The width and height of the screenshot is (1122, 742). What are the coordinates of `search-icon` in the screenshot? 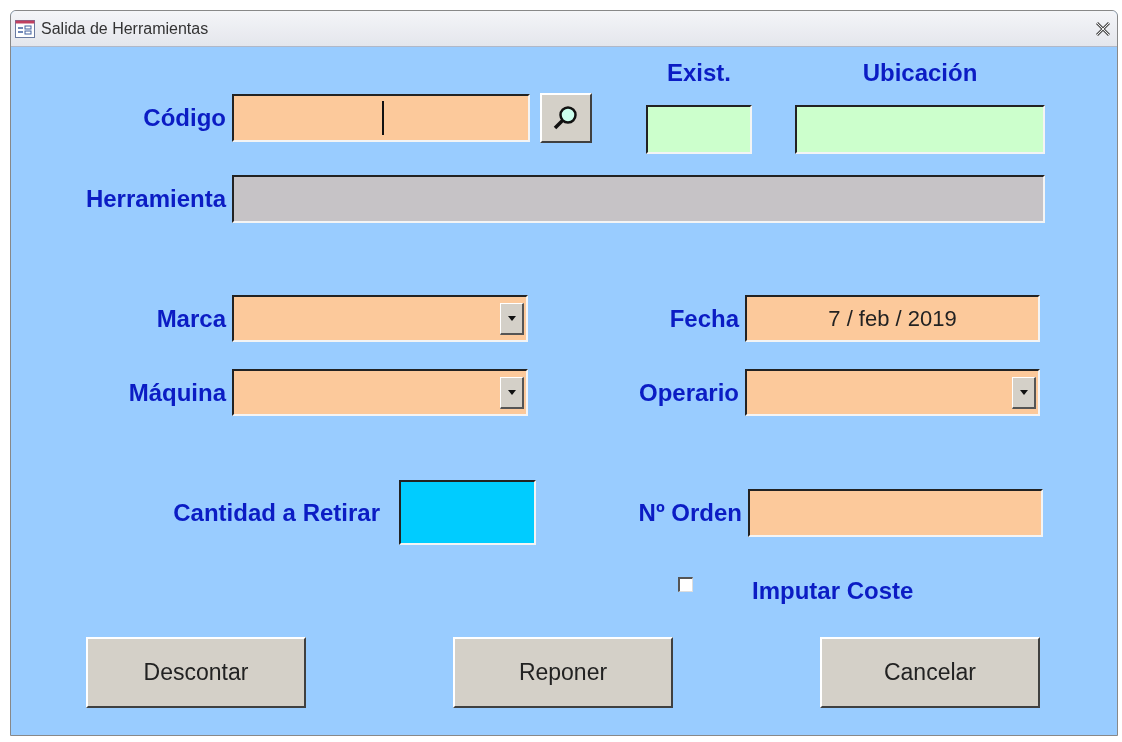 It's located at (566, 118).